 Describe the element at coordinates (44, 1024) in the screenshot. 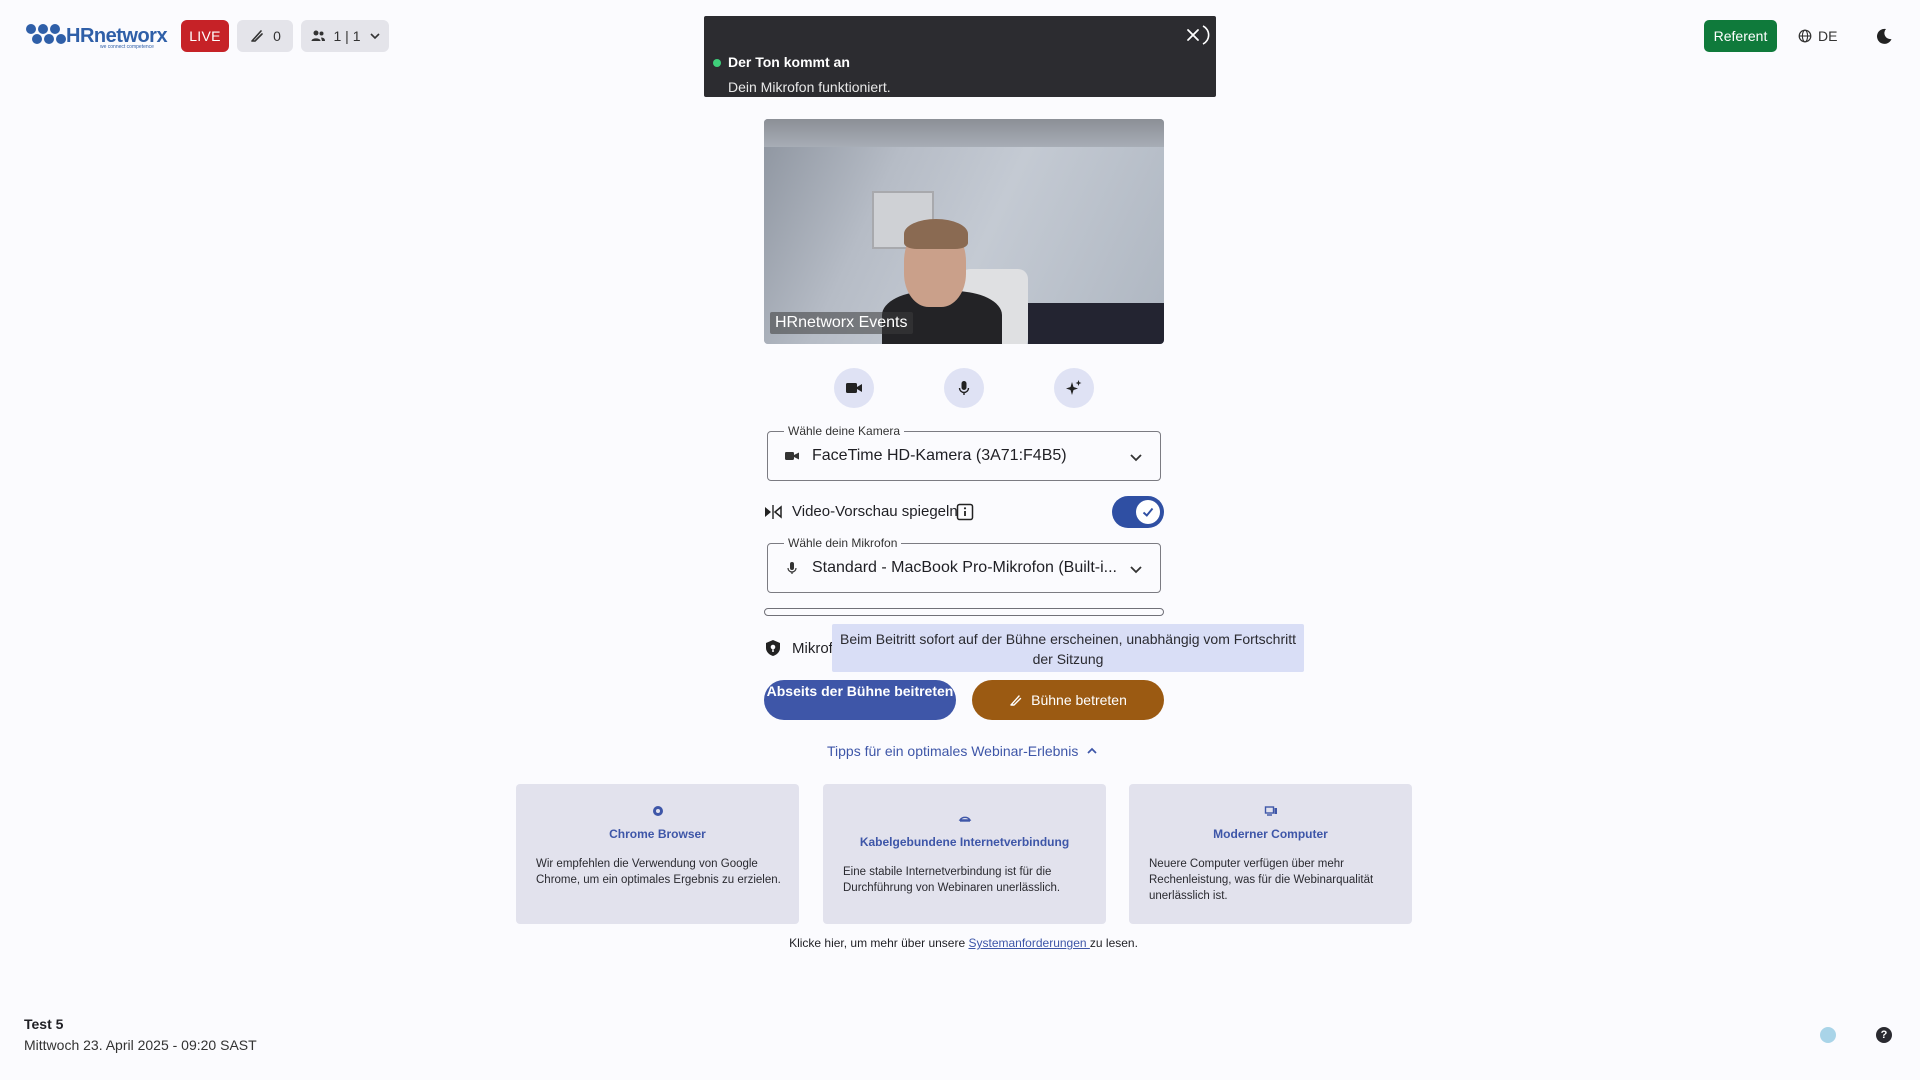

I see `event-title: Test 5` at that location.